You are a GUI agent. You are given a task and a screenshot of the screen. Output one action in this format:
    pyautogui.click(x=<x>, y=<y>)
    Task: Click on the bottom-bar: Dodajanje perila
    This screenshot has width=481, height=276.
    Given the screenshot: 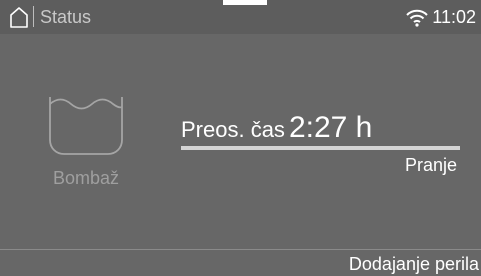 What is the action you would take?
    pyautogui.click(x=240, y=262)
    